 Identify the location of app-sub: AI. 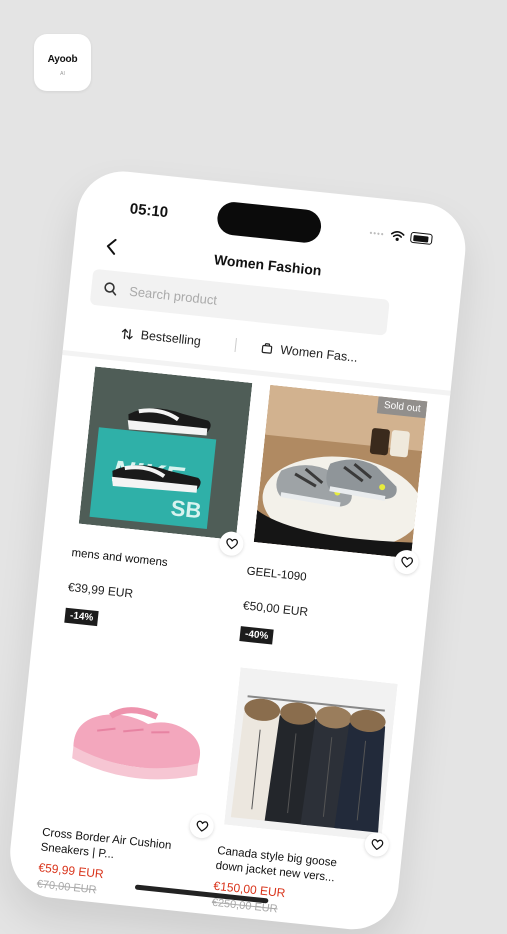
(62, 74).